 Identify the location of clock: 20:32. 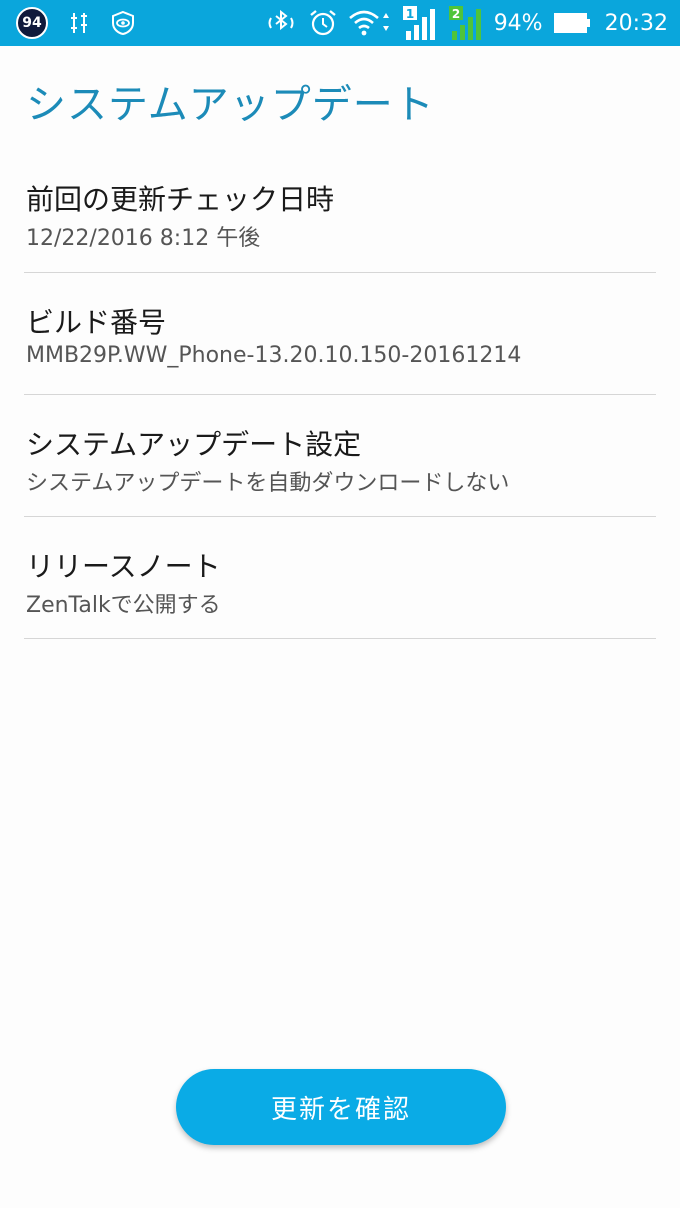
(636, 23).